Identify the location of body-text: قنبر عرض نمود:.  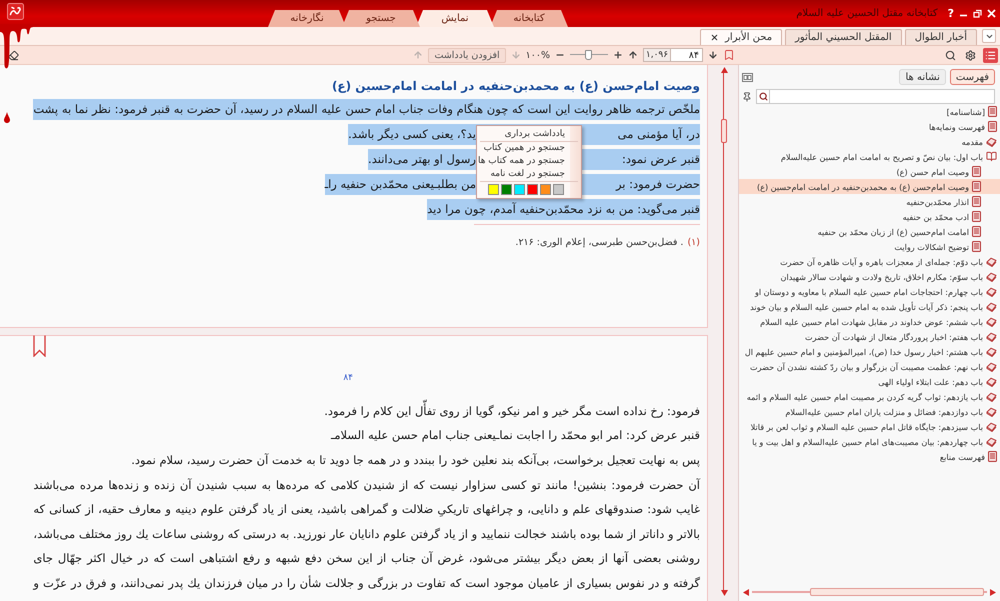
(641, 159).